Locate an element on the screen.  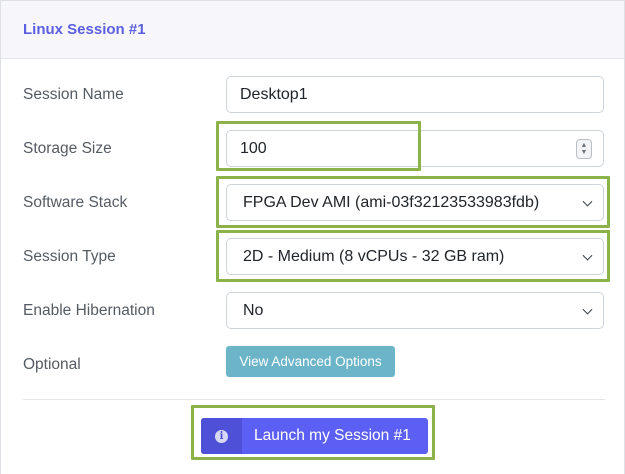
session-name-input: Desktop1 is located at coordinates (415, 94).